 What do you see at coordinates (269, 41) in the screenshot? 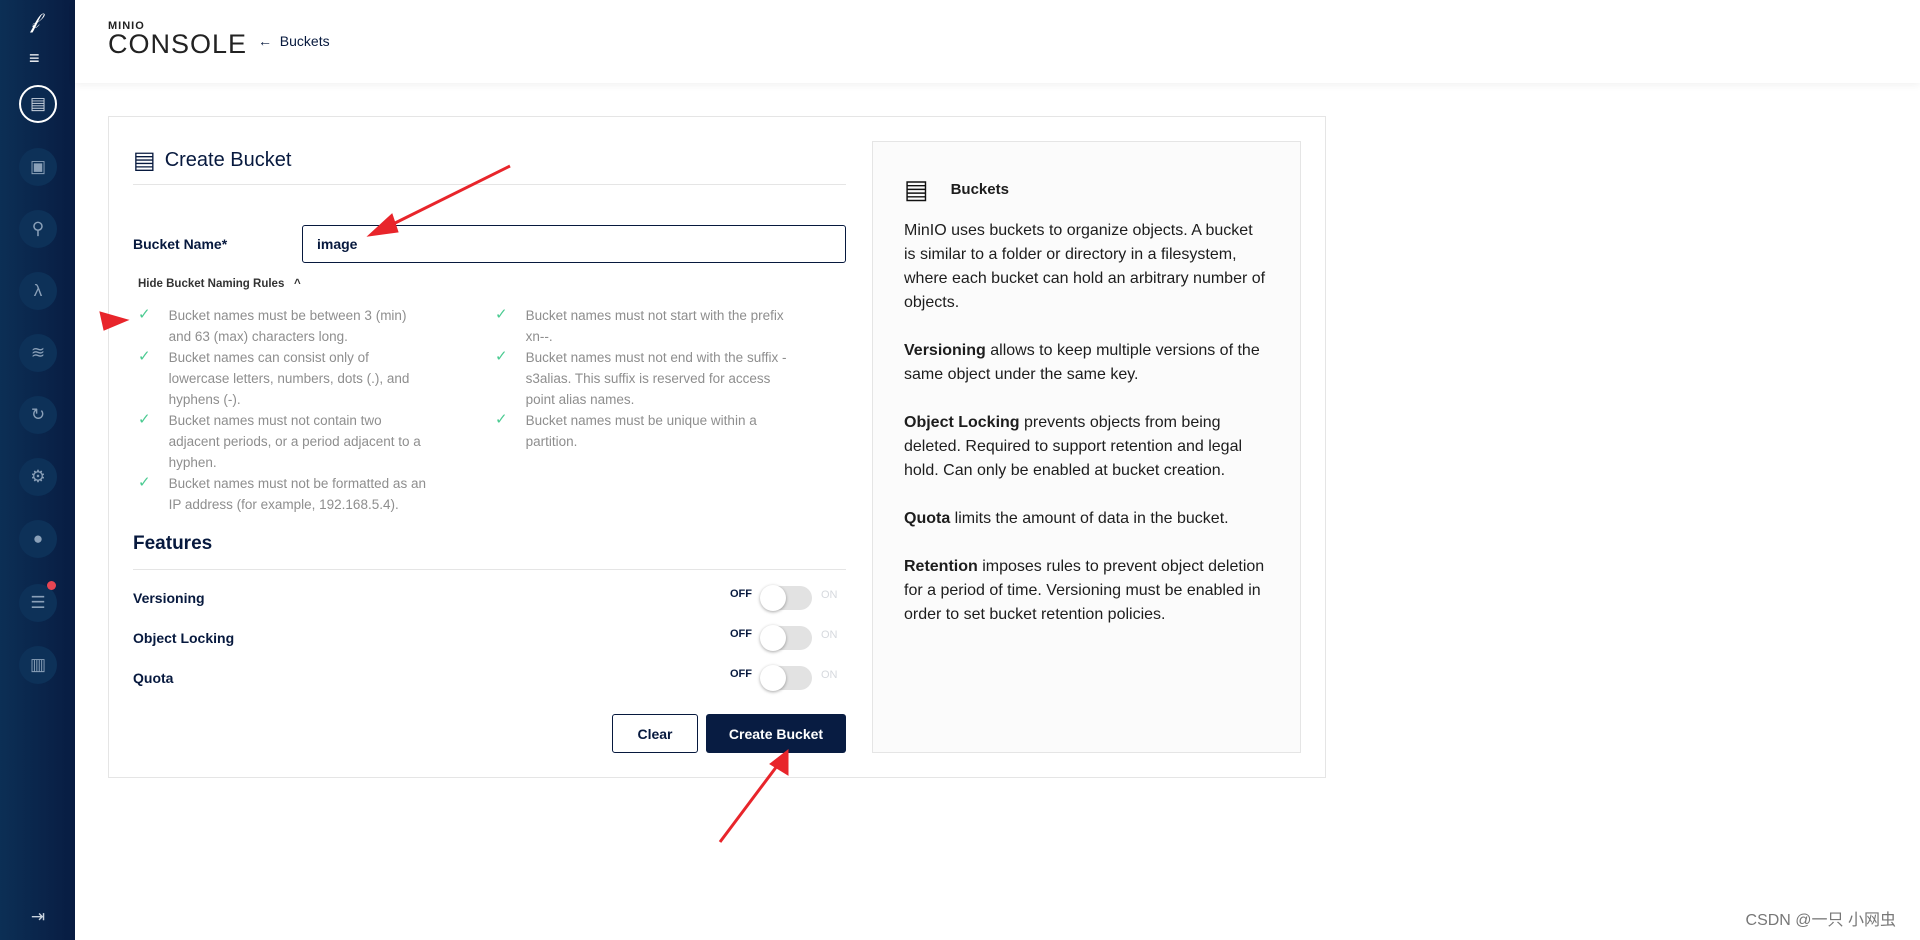
I see `arrow-left-icon: ←` at bounding box center [269, 41].